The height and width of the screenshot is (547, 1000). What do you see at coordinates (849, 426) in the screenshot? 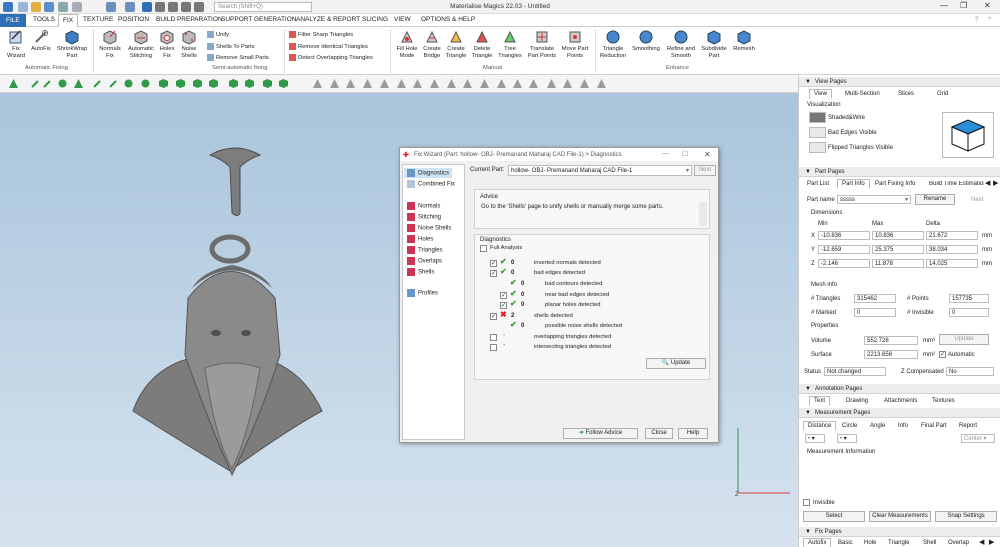
I see `tab-circle: Circle` at bounding box center [849, 426].